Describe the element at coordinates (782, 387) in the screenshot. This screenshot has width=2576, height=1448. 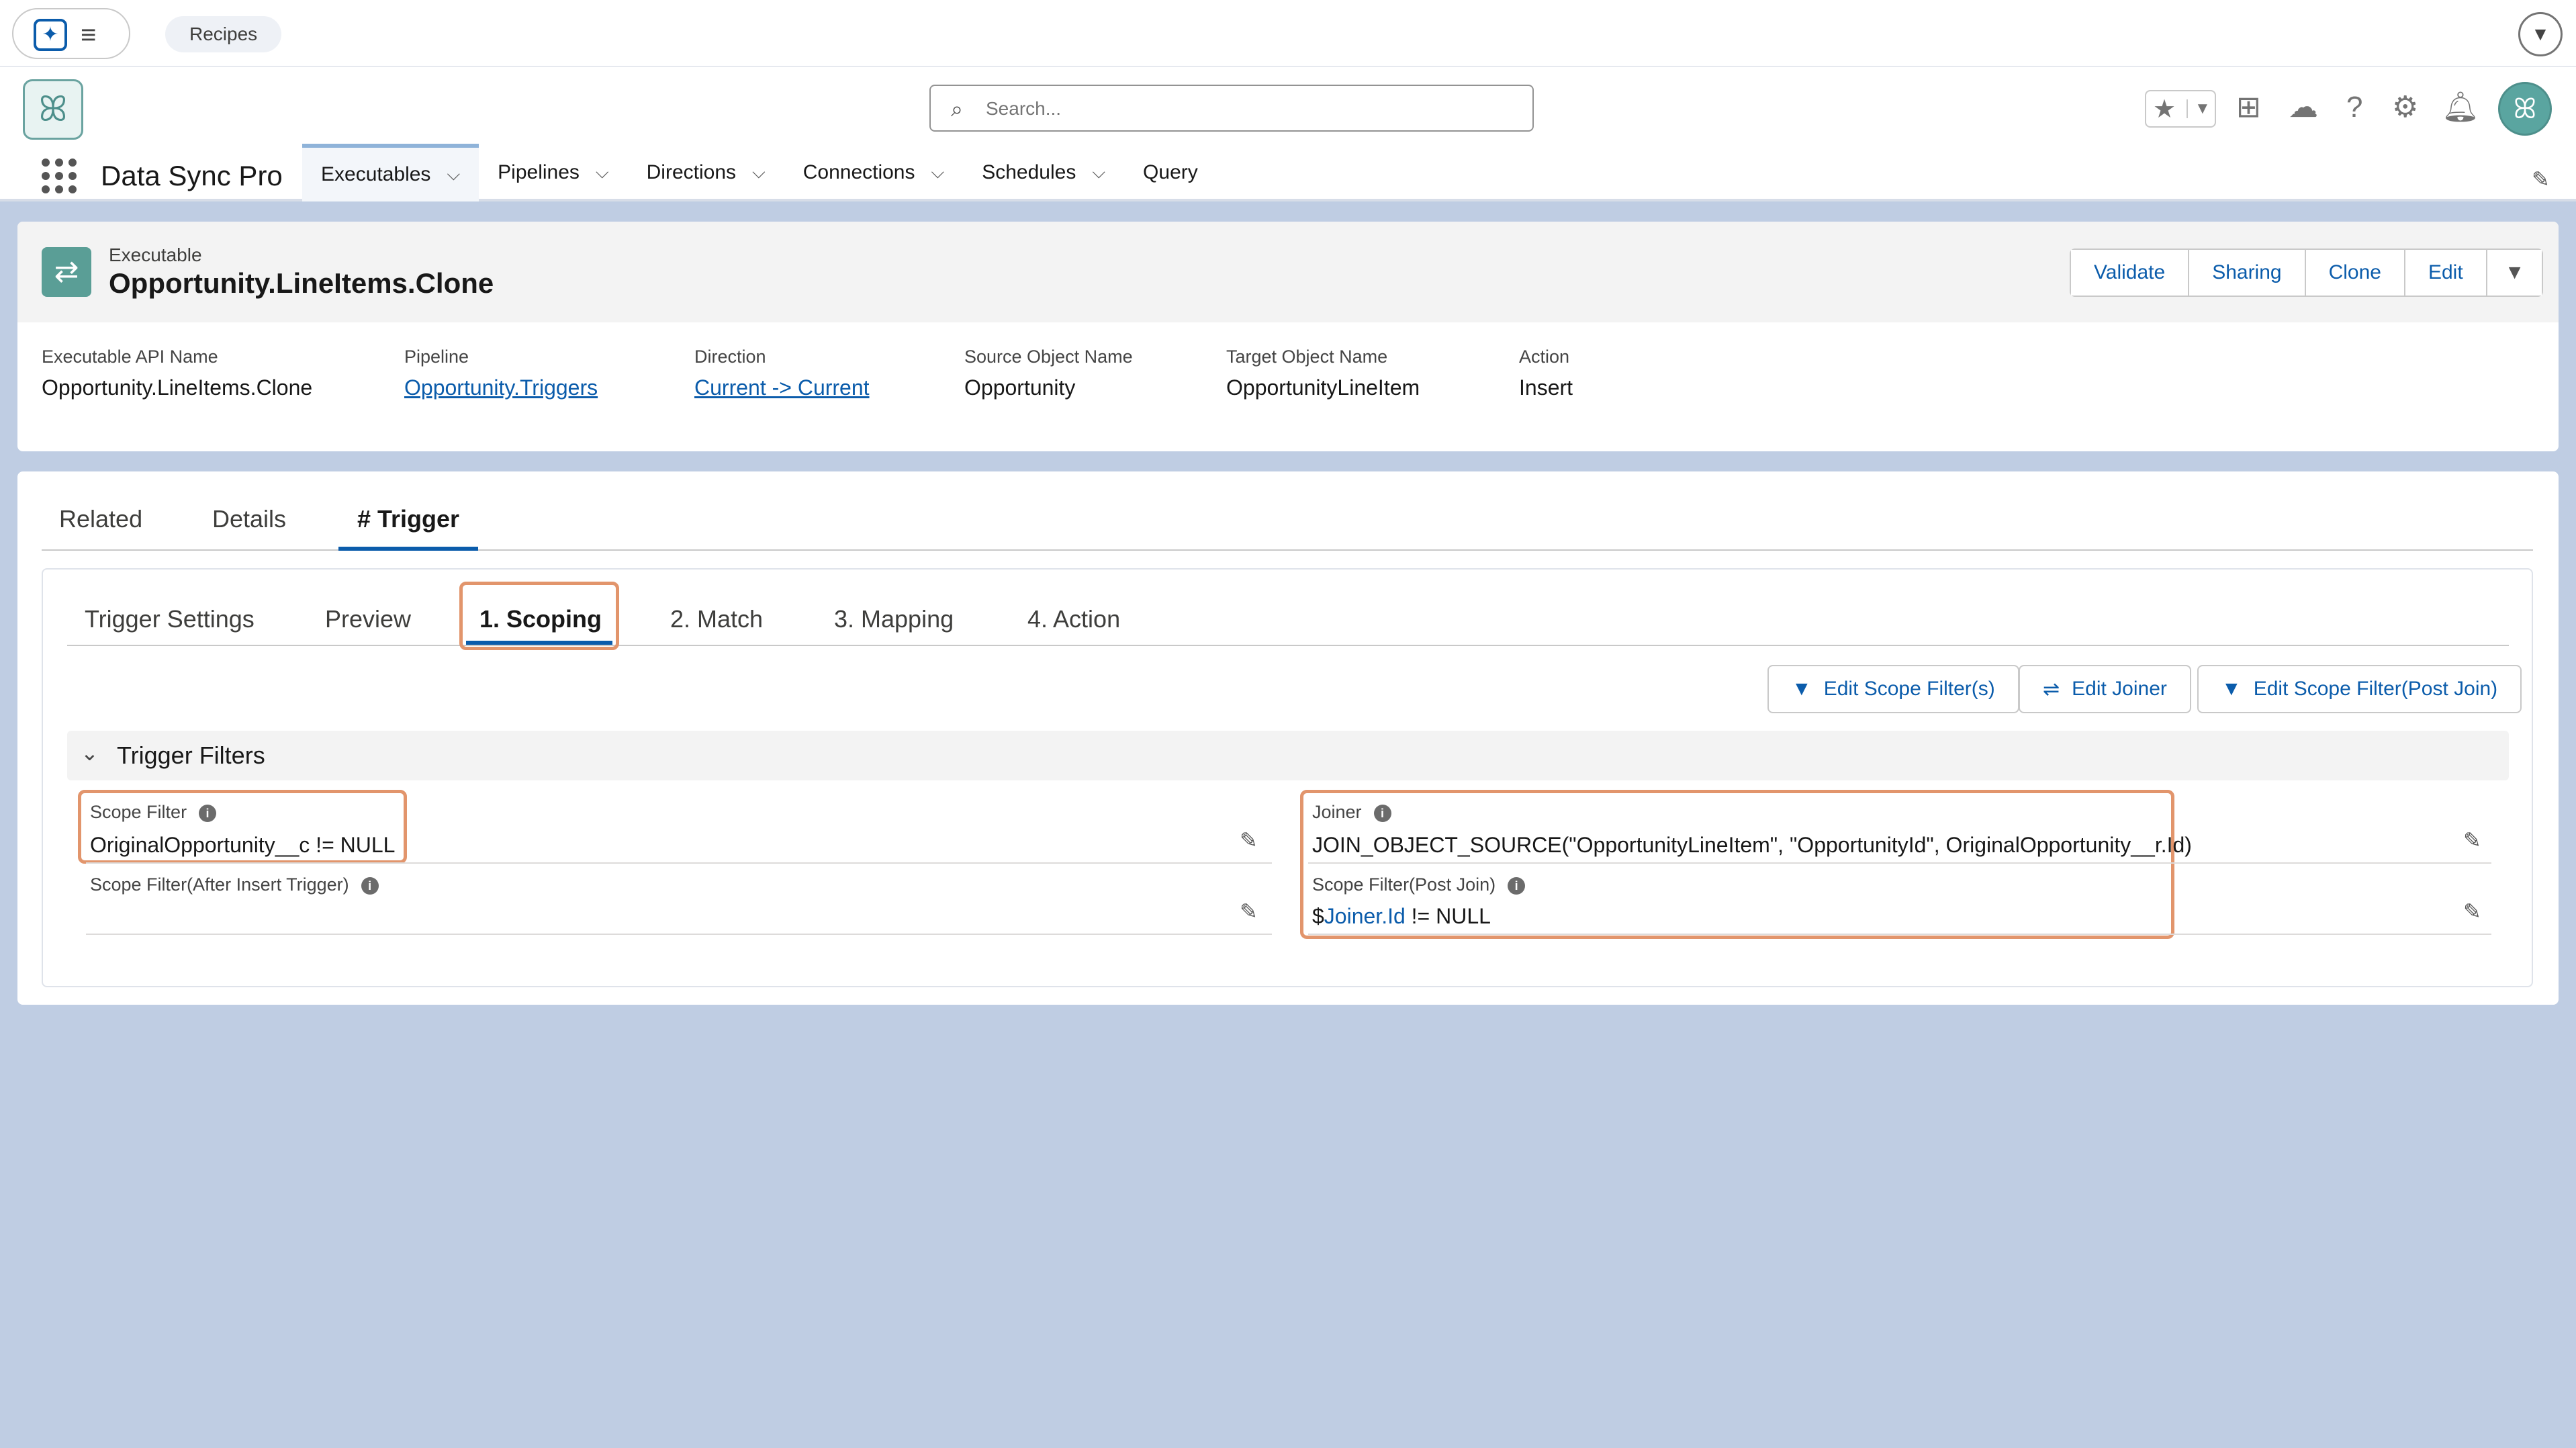
I see `direction-link: Current -> Current` at that location.